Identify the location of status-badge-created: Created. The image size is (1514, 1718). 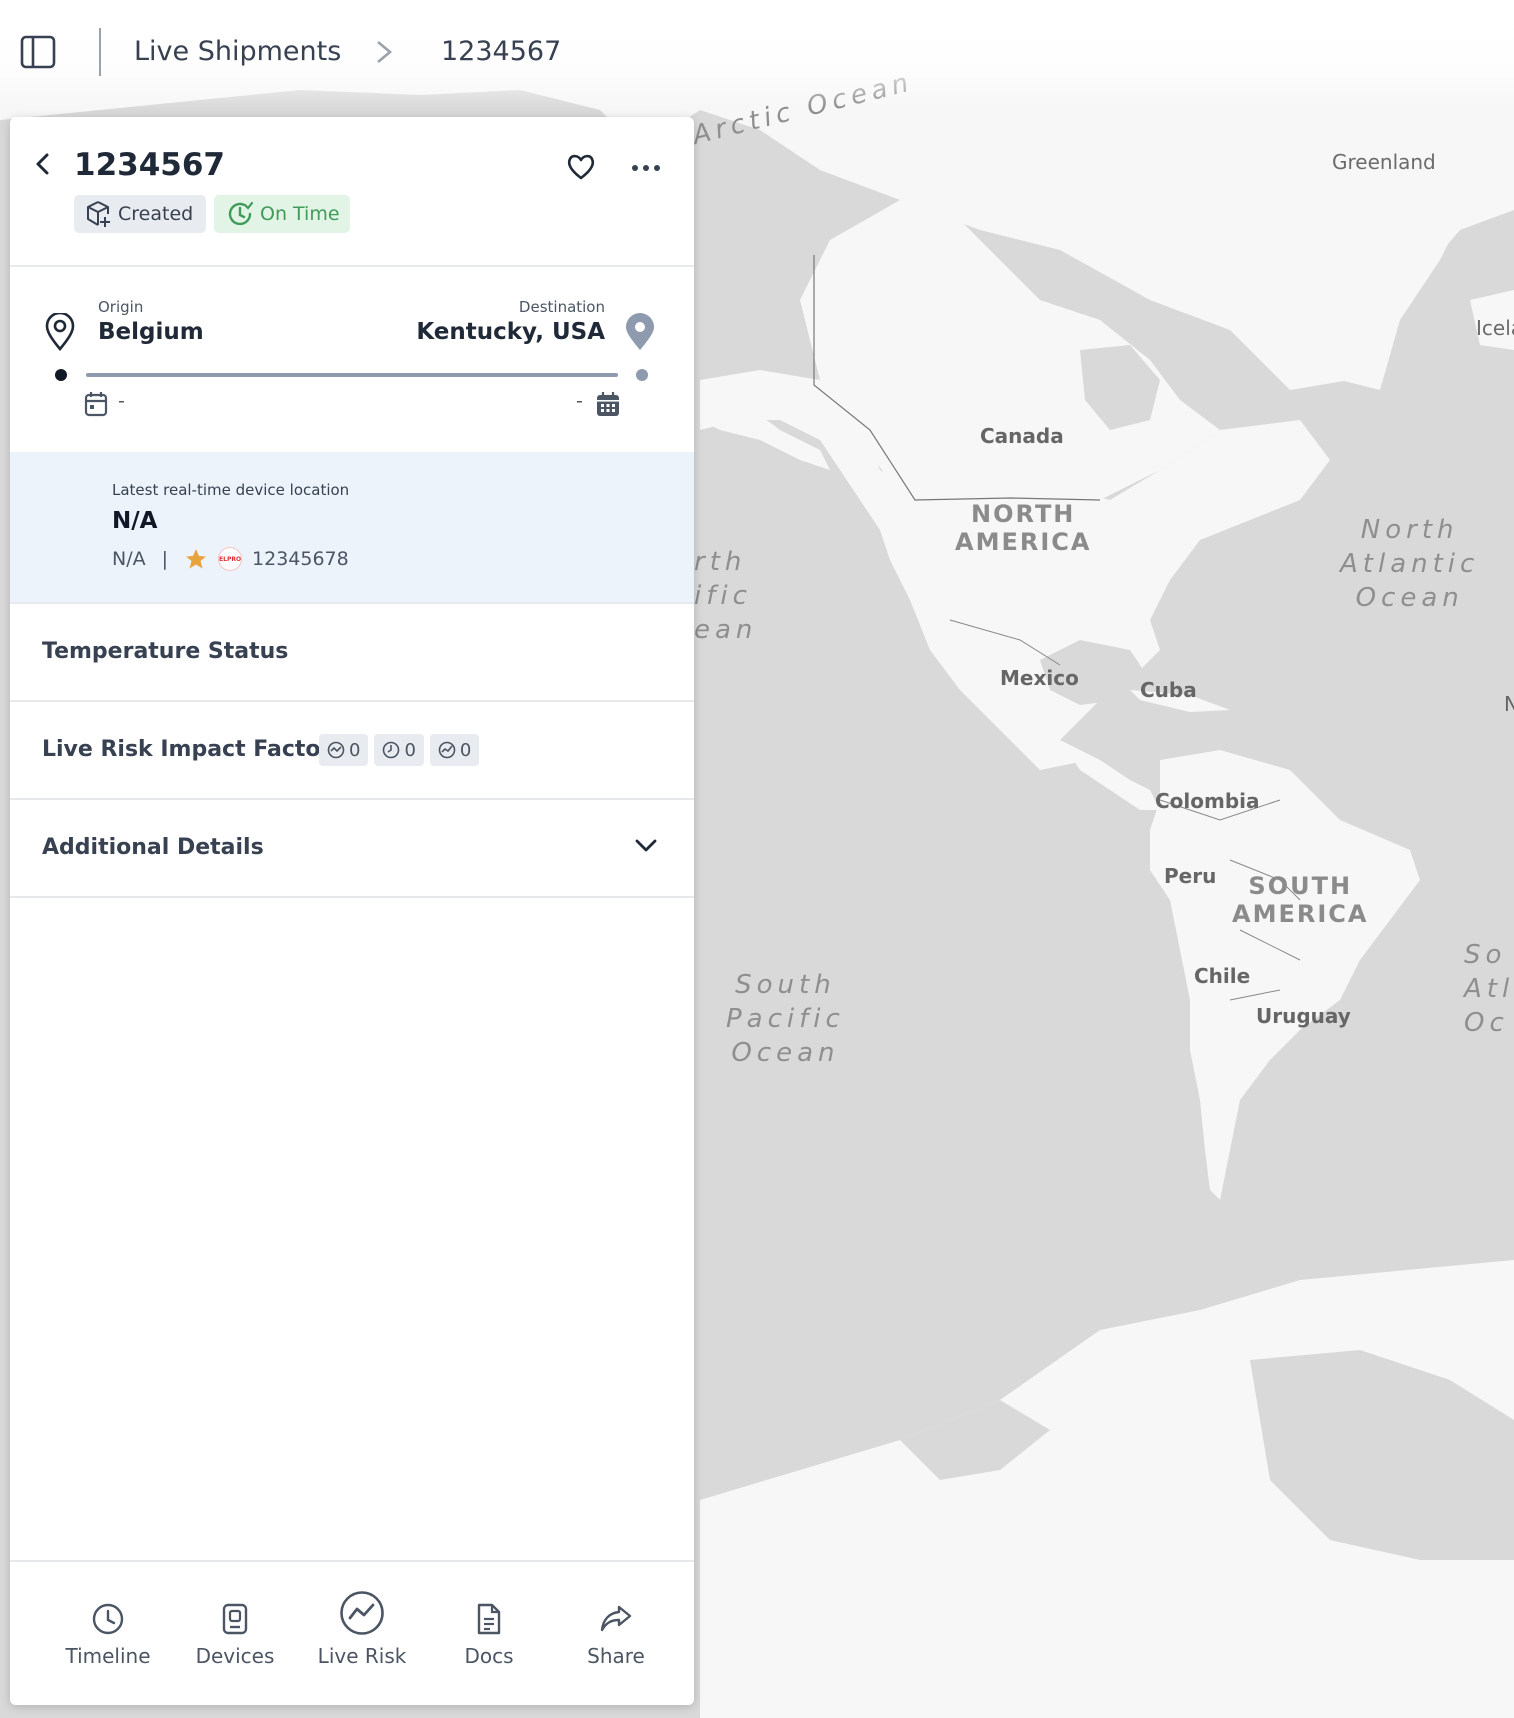
(140, 214).